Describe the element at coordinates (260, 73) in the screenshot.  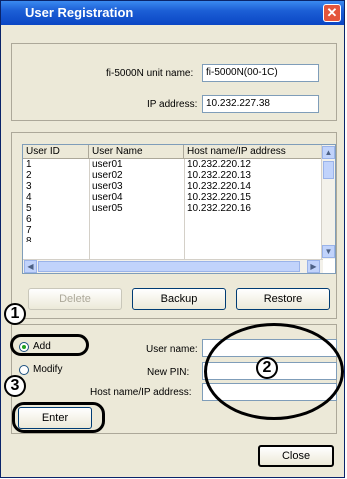
I see `unit-name-field: fi-5000N(00-1C)` at that location.